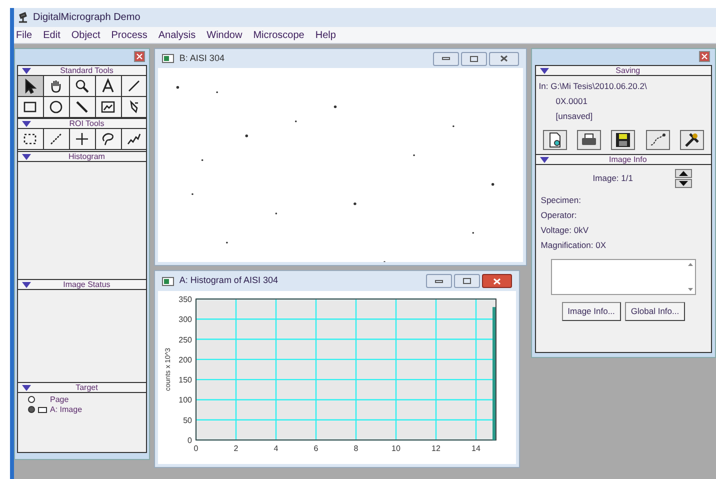  I want to click on section-header: Histogram, so click(82, 156).